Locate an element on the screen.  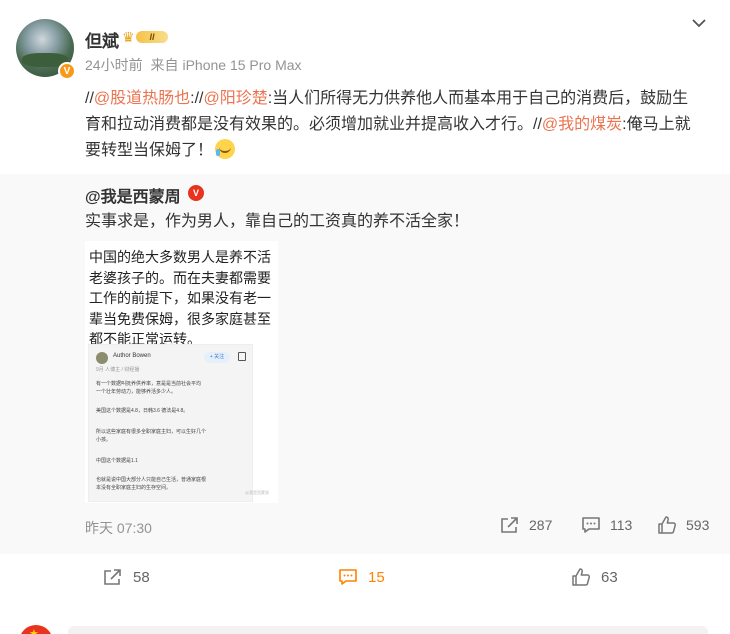
repost-like-count: 593 is located at coordinates (698, 525).